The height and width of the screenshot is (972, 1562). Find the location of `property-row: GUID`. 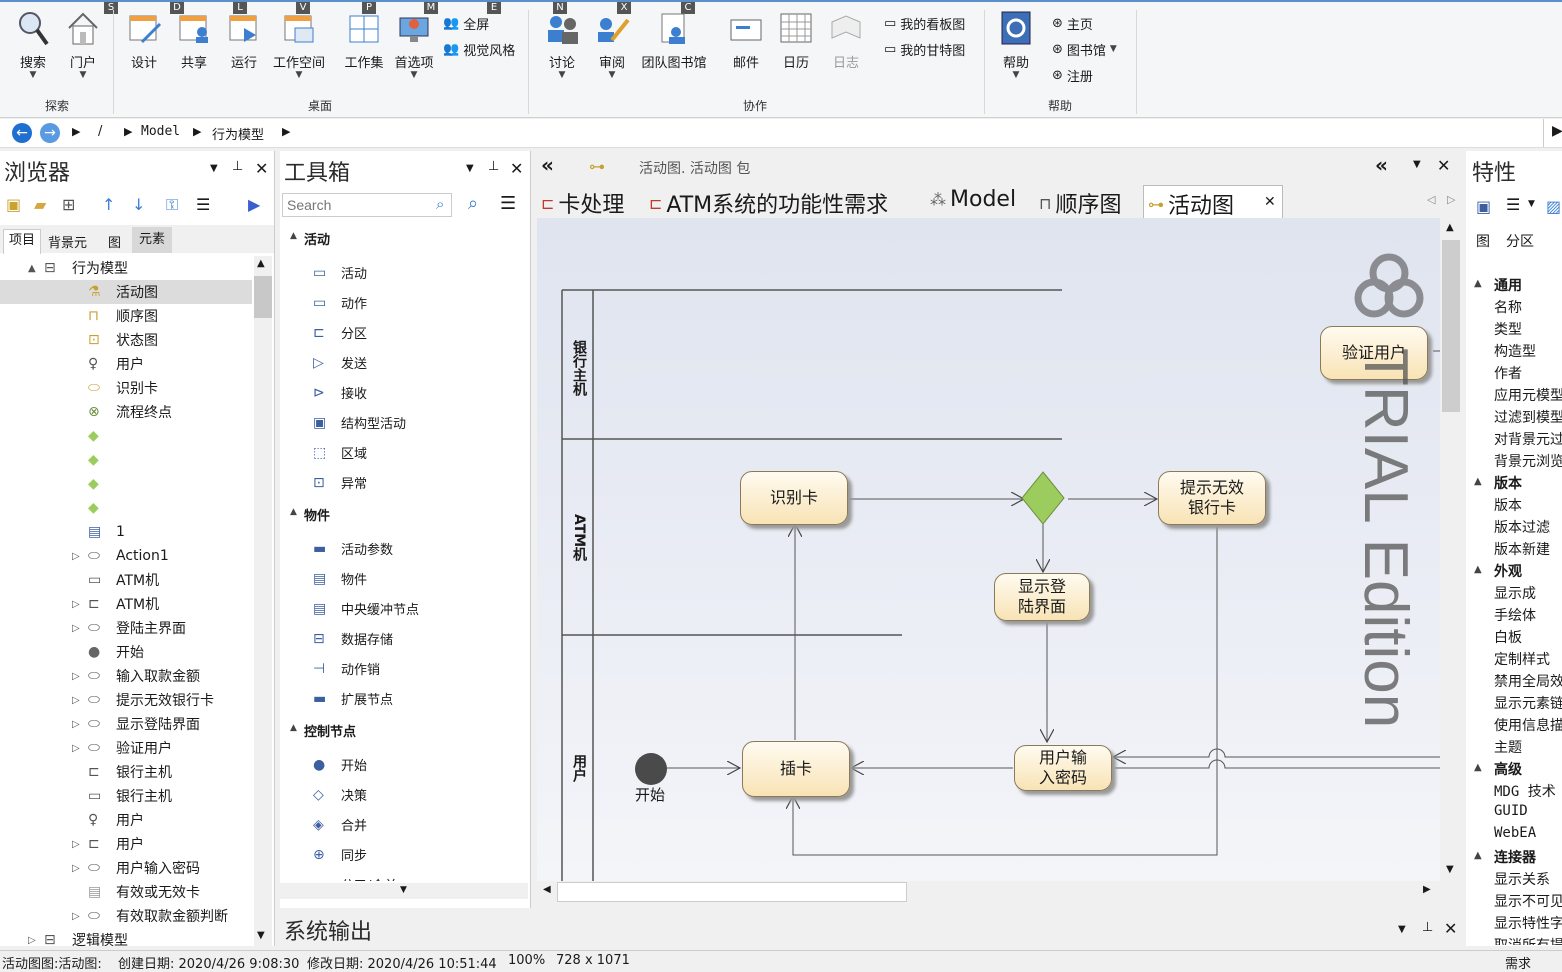

property-row: GUID is located at coordinates (1511, 811).